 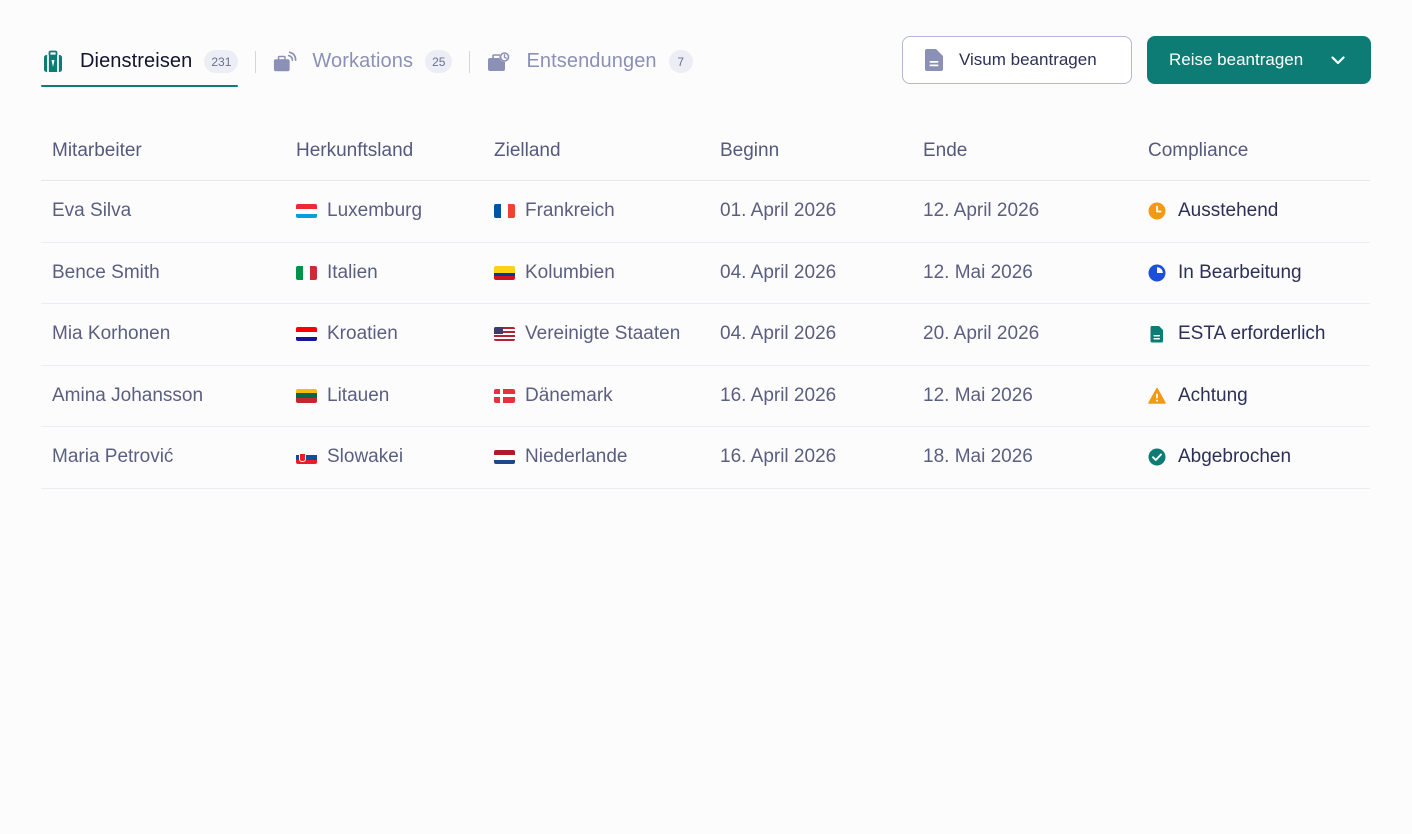 I want to click on compliance-status: ESTA erforderlich, so click(x=1236, y=334).